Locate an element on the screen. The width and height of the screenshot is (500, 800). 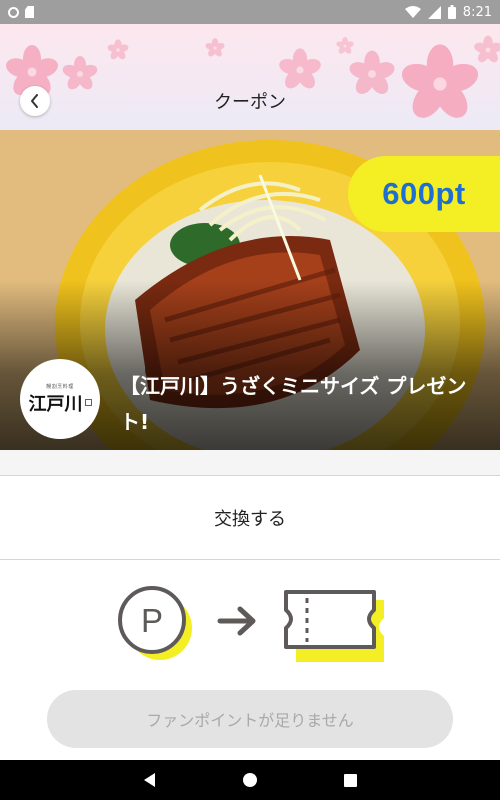
exchange-flow: P is located at coordinates (250, 625).